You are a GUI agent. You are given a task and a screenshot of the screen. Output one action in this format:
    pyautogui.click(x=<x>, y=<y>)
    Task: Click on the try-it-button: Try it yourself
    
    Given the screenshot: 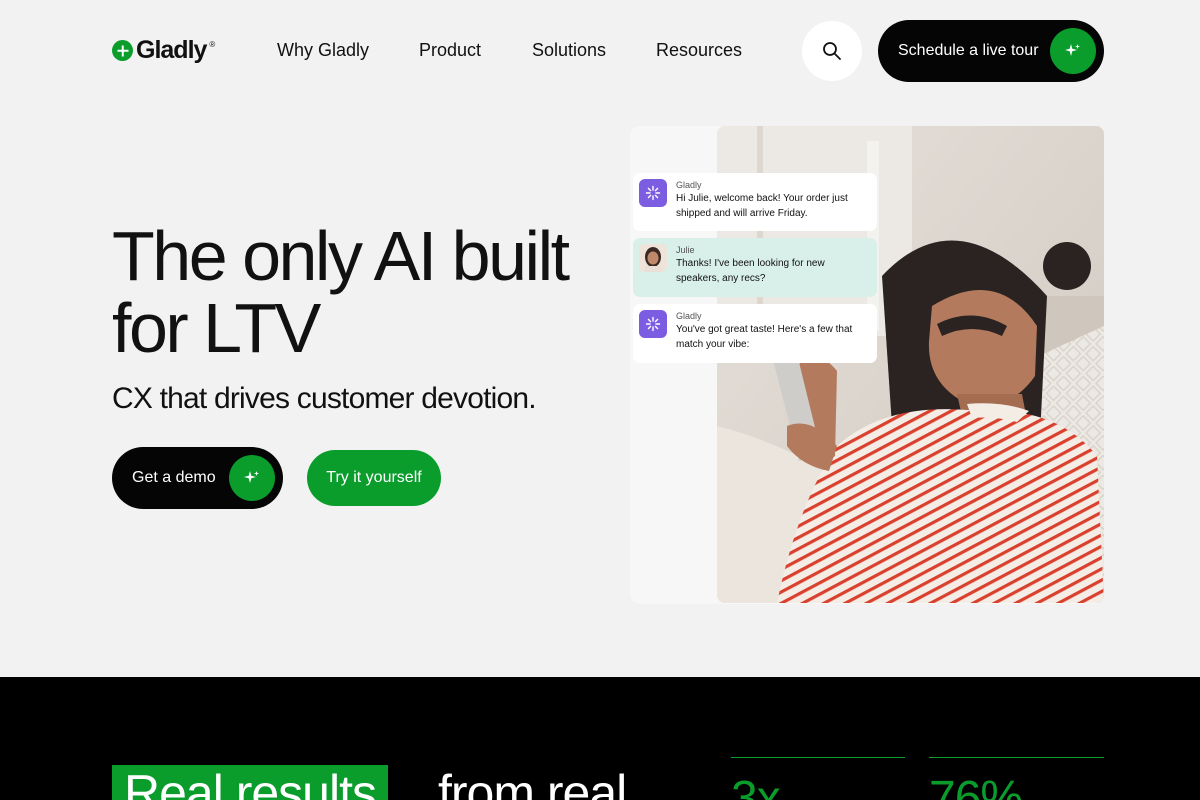 What is the action you would take?
    pyautogui.click(x=374, y=478)
    